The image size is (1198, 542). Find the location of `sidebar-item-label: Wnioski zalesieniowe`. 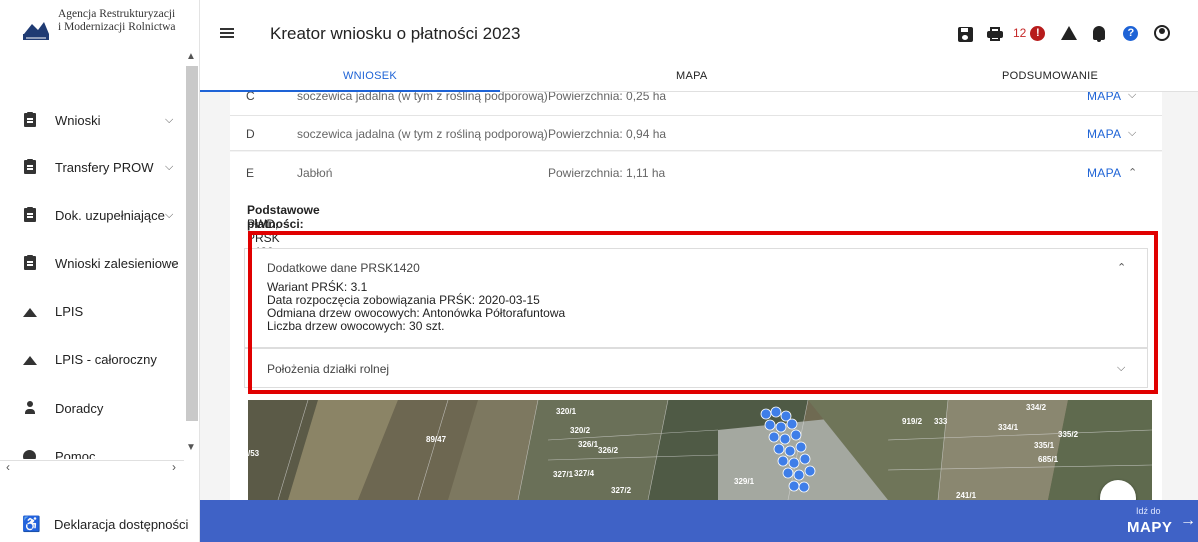

sidebar-item-label: Wnioski zalesieniowe is located at coordinates (117, 263).